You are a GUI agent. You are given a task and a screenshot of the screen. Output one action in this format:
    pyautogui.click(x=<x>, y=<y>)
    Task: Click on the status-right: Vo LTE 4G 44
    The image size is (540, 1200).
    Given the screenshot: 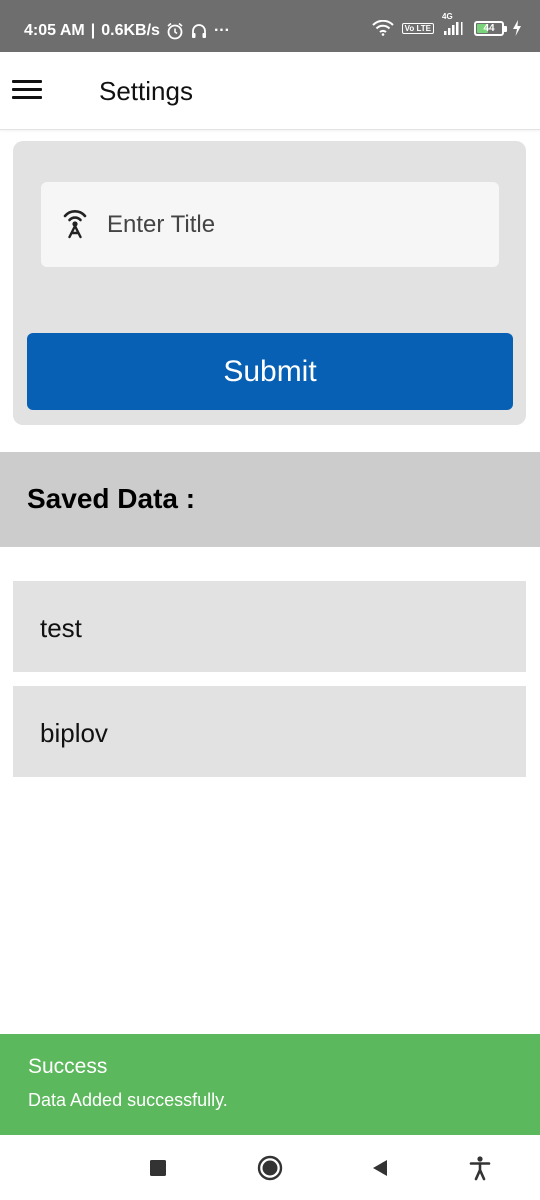 What is the action you would take?
    pyautogui.click(x=446, y=24)
    